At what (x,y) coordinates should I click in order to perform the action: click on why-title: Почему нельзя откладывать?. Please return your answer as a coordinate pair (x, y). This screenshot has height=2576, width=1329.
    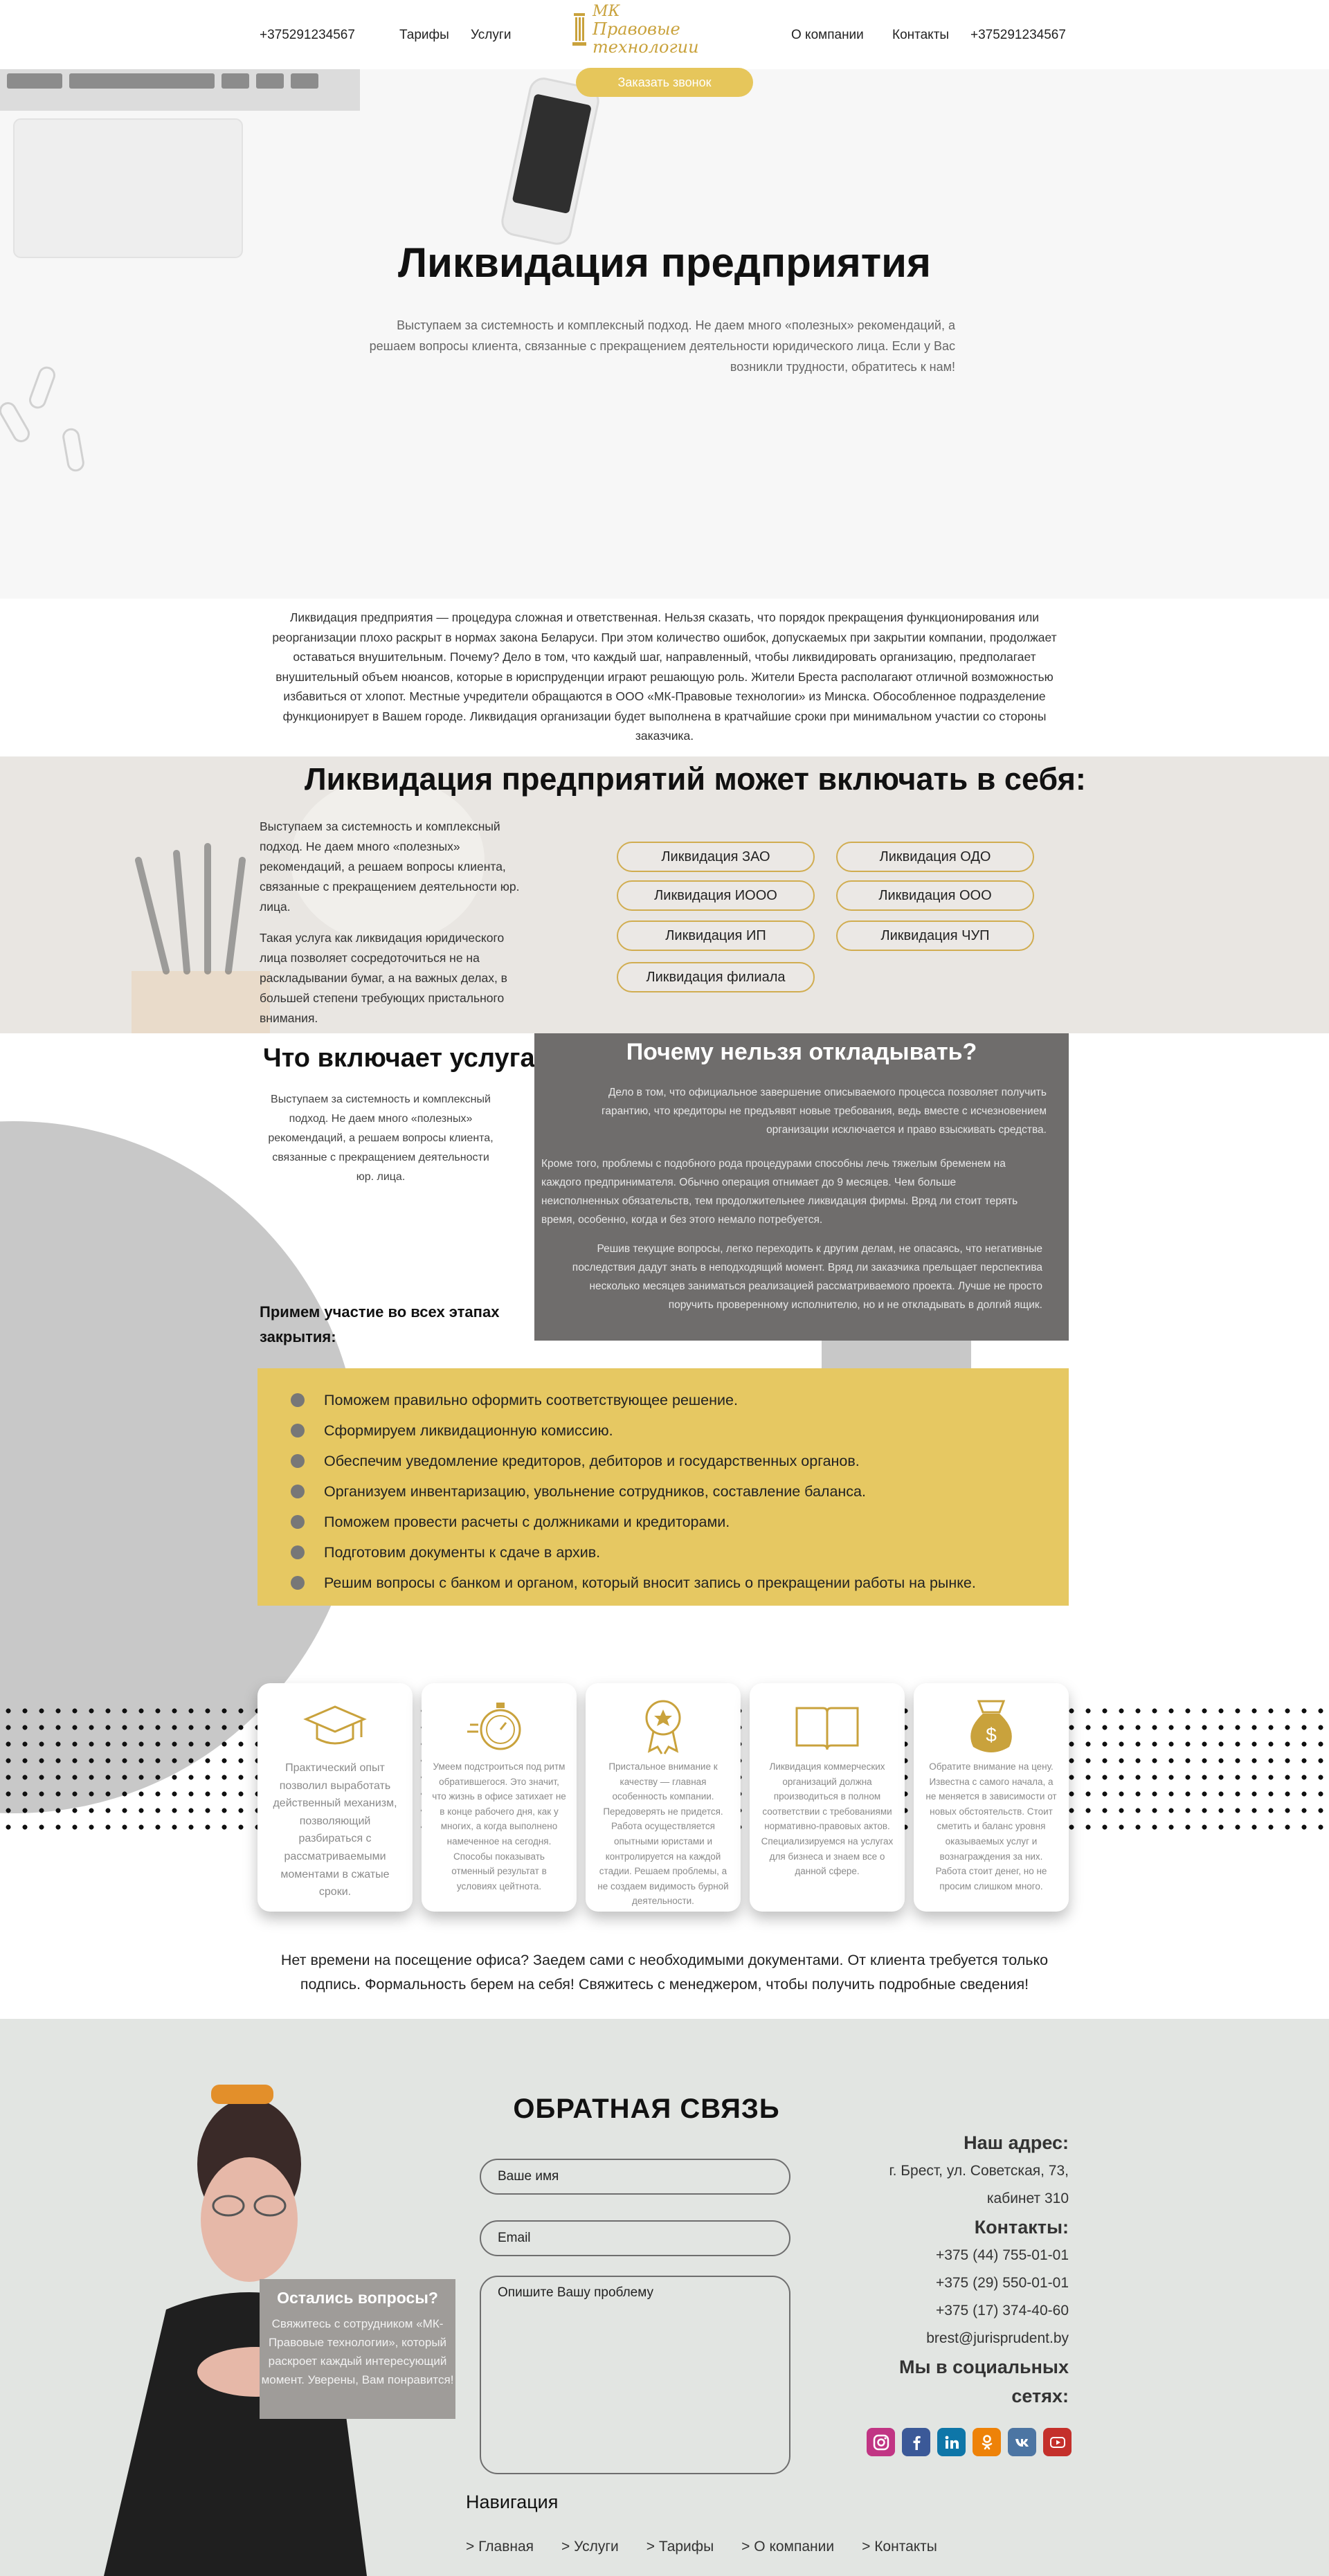
    Looking at the image, I should click on (801, 1052).